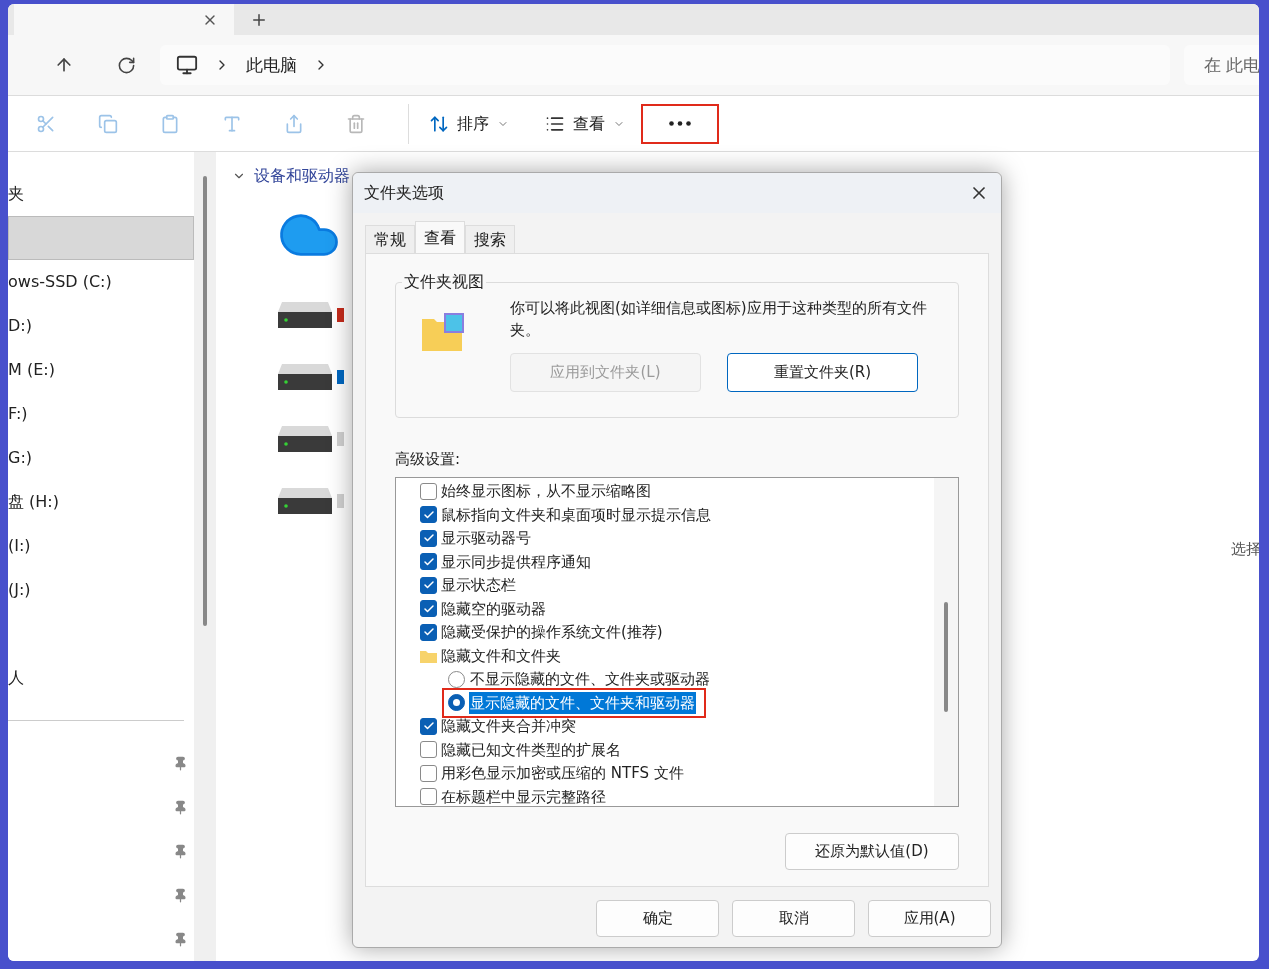 Image resolution: width=1269 pixels, height=969 pixels. What do you see at coordinates (719, 319) in the screenshot?
I see `description-text: 你可以将此视图(如详细信息或图标)应用于这种类型的所有文件夹。` at bounding box center [719, 319].